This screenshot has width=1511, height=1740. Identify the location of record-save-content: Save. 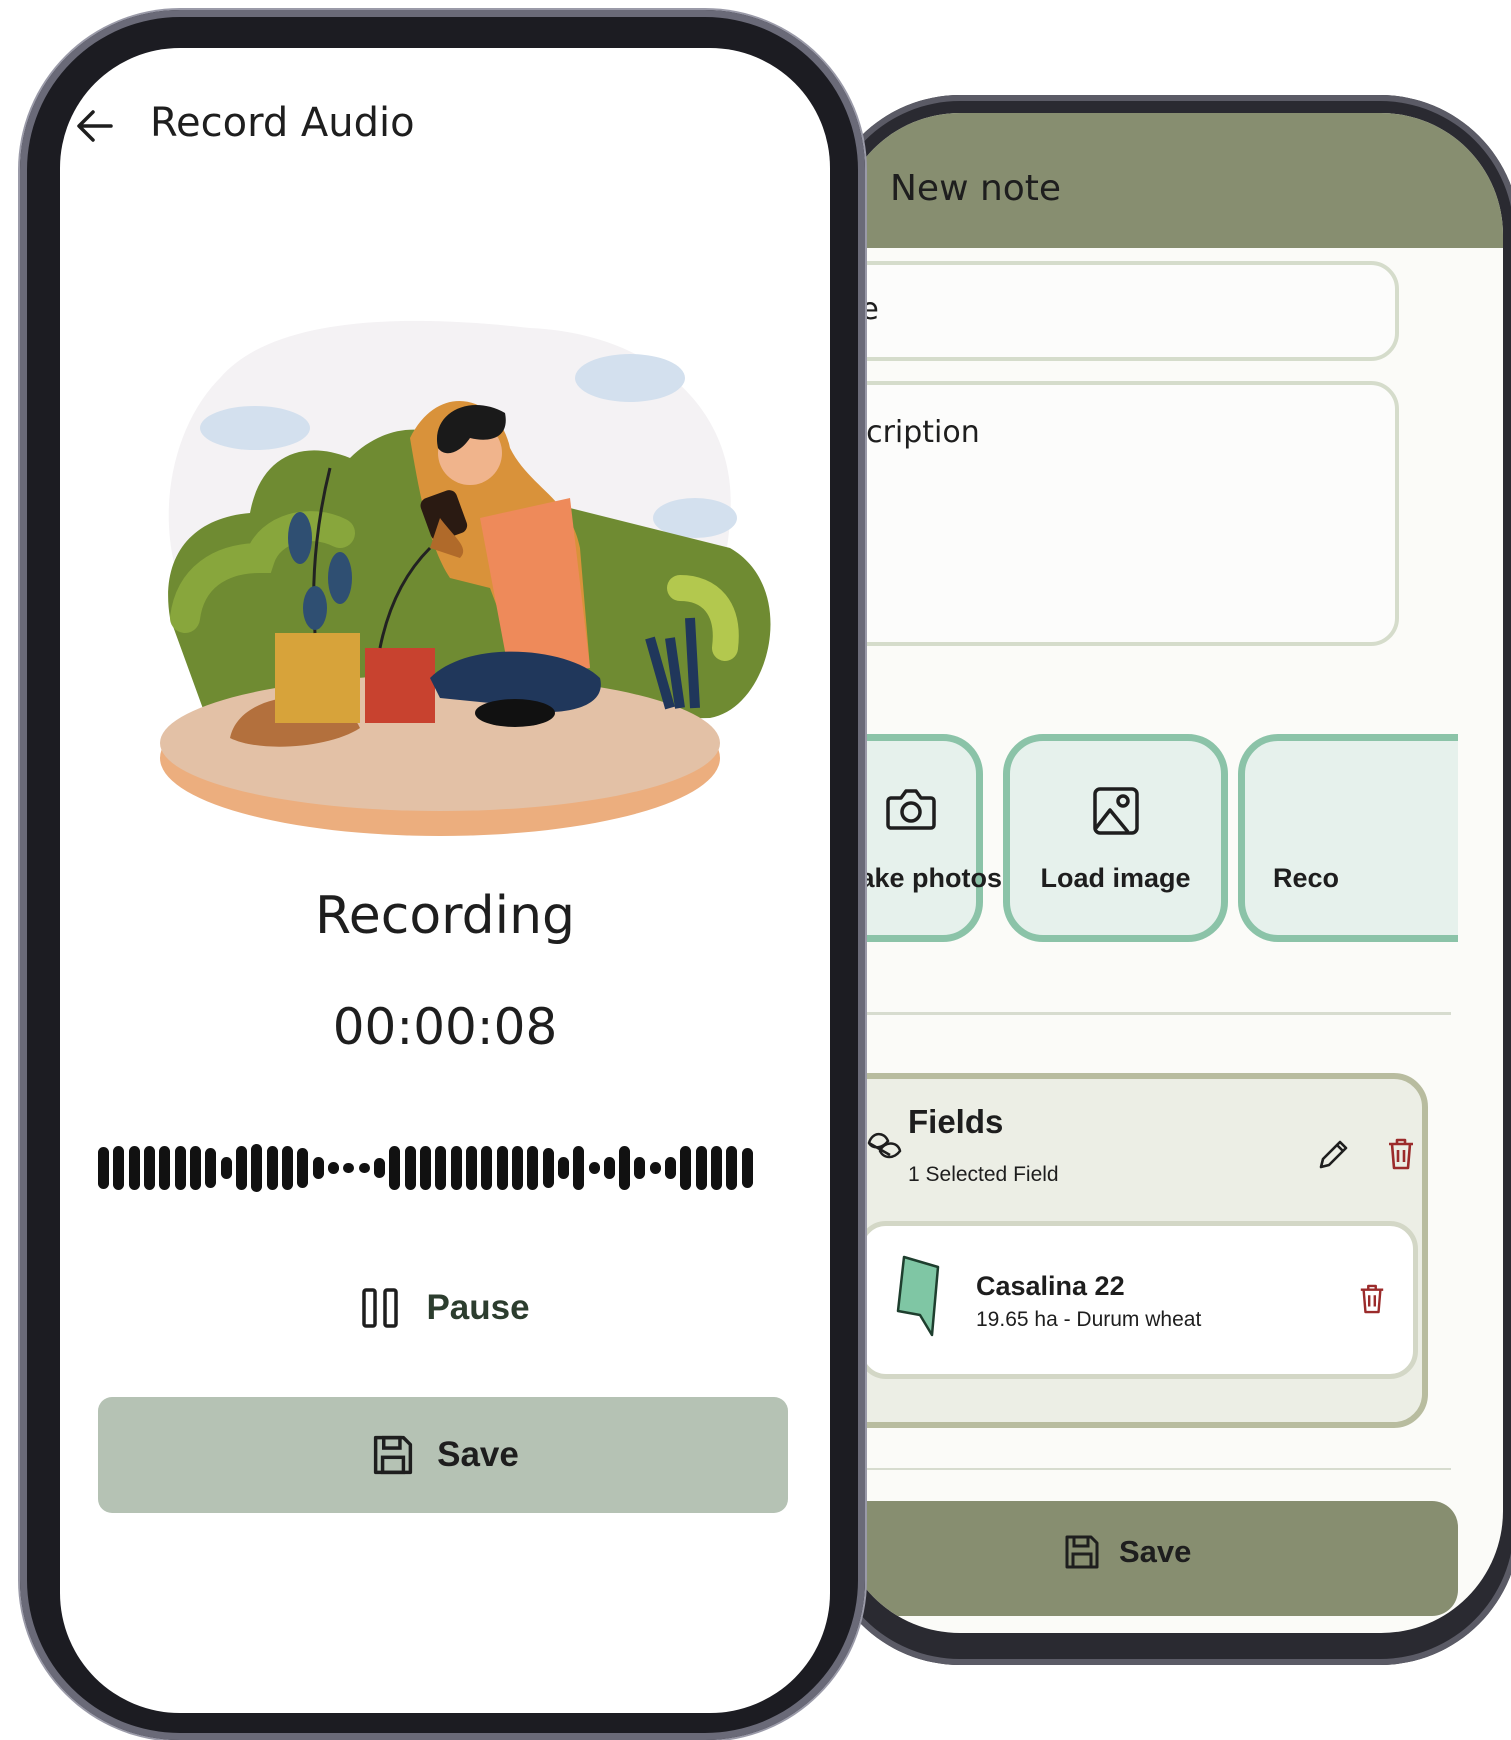
(445, 1455).